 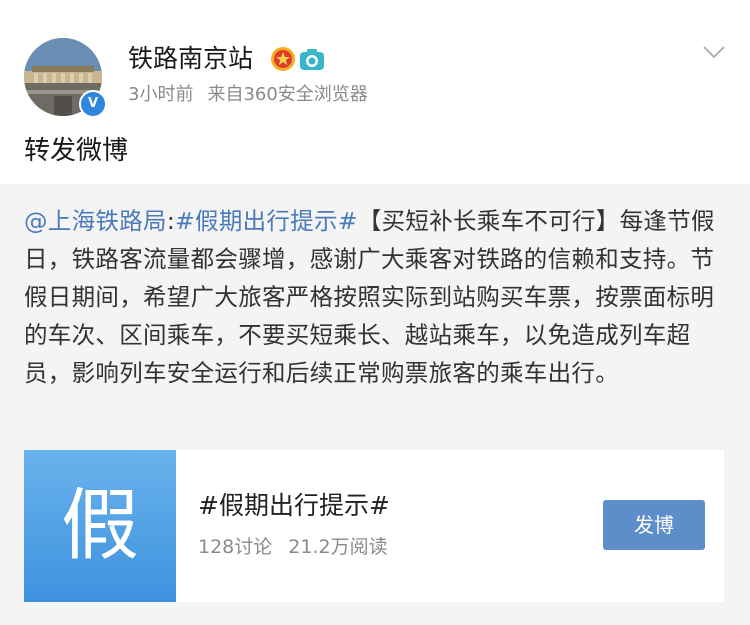 I want to click on post-meta: 3小时前 来自360安全浏览器, so click(x=248, y=95).